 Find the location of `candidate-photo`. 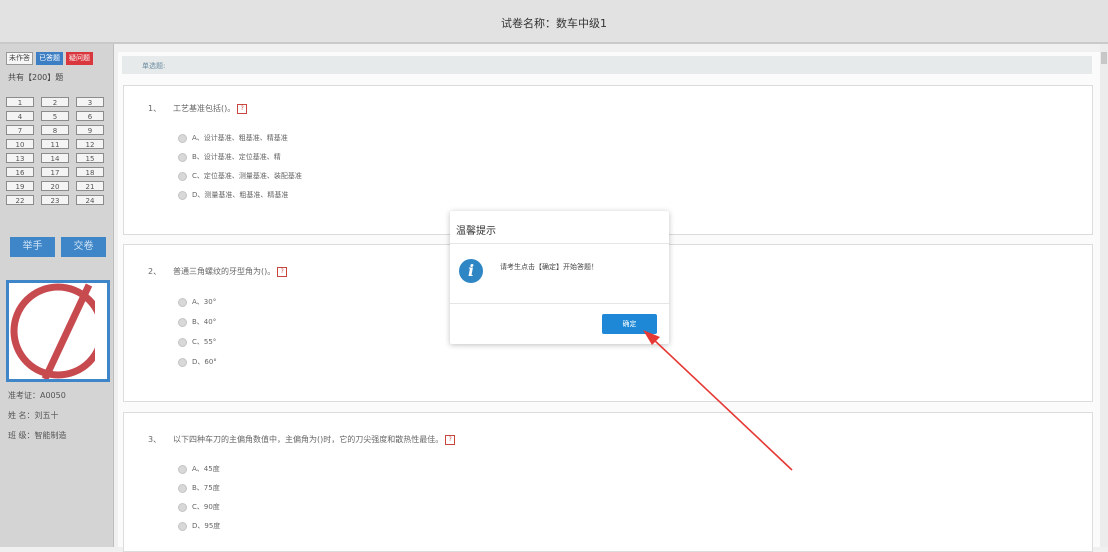

candidate-photo is located at coordinates (58, 331).